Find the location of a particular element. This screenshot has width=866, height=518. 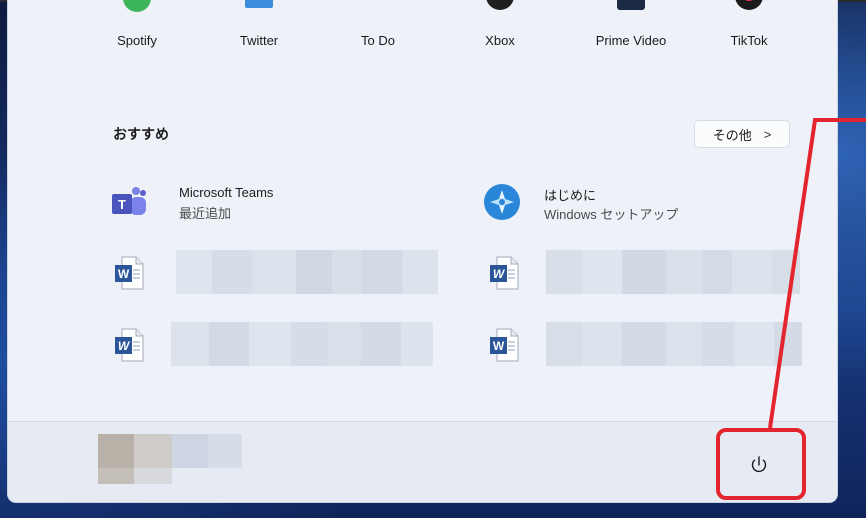

recommended-item-subtitle: 最近追加 is located at coordinates (205, 213).